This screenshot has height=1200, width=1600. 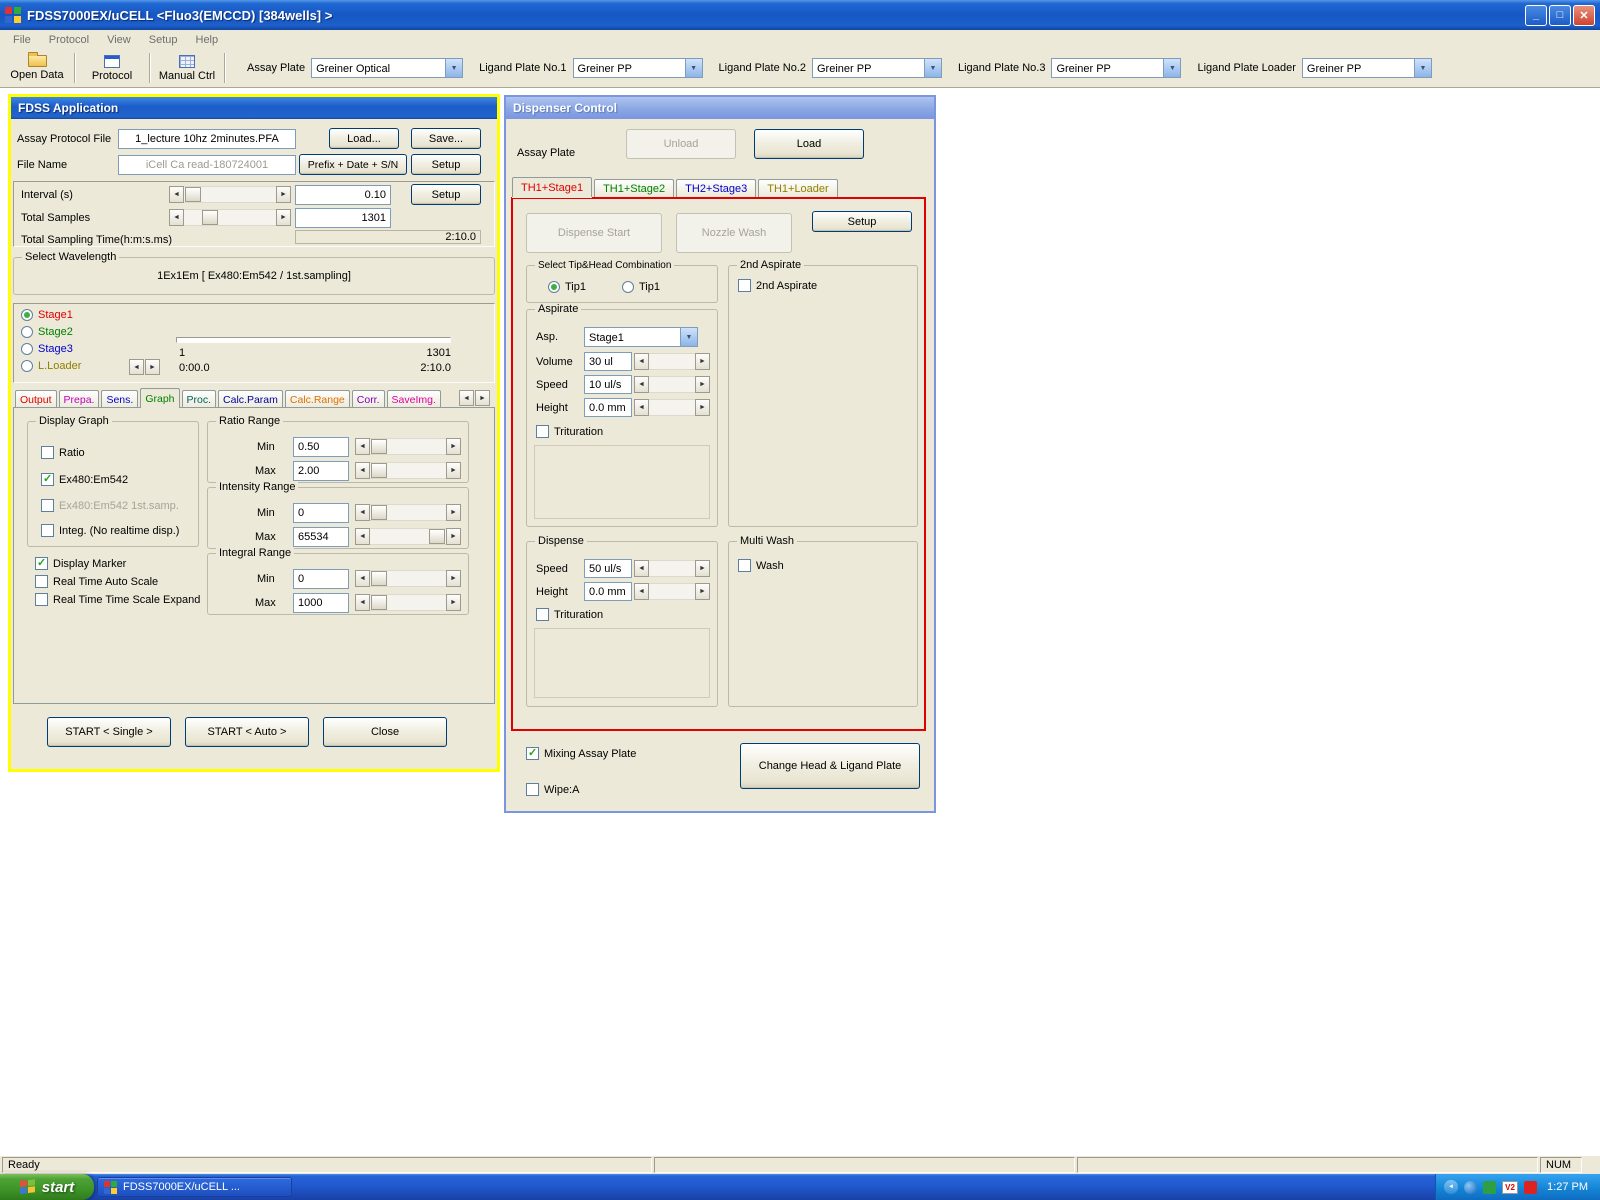 What do you see at coordinates (247, 732) in the screenshot?
I see `start-auto-button: START < Auto >` at bounding box center [247, 732].